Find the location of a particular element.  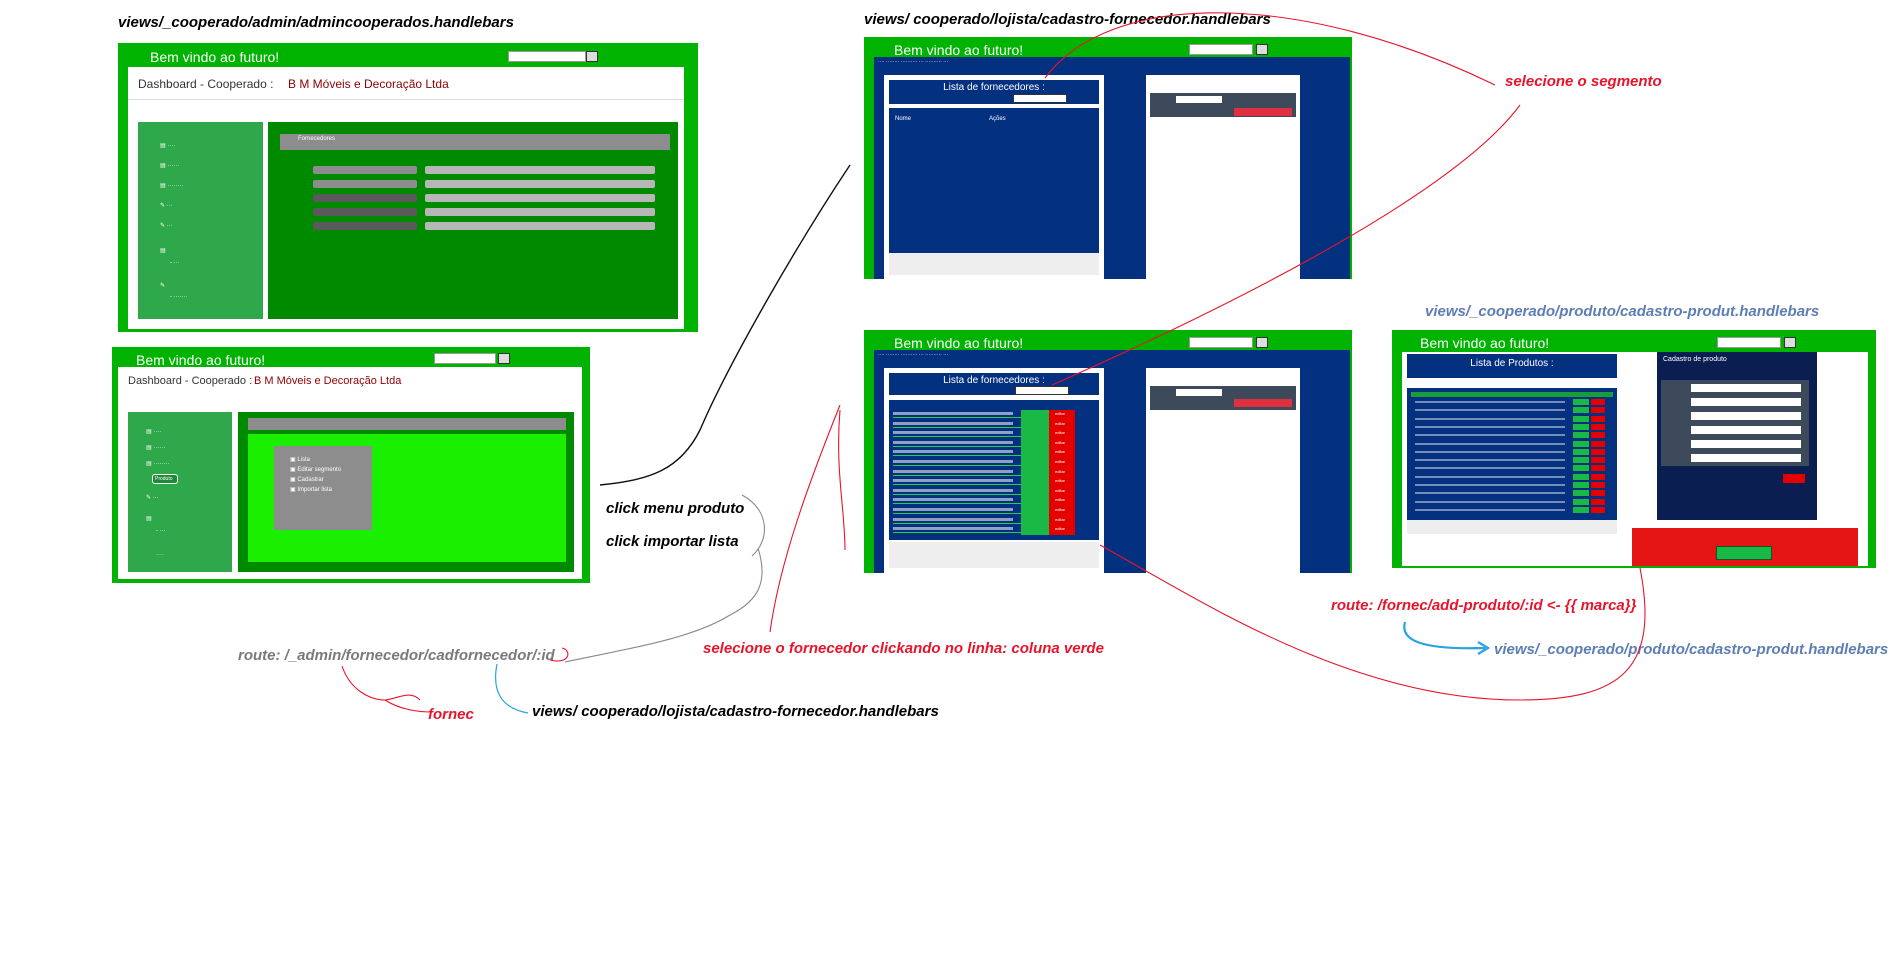

red-fornec-hook is located at coordinates (387, 689).